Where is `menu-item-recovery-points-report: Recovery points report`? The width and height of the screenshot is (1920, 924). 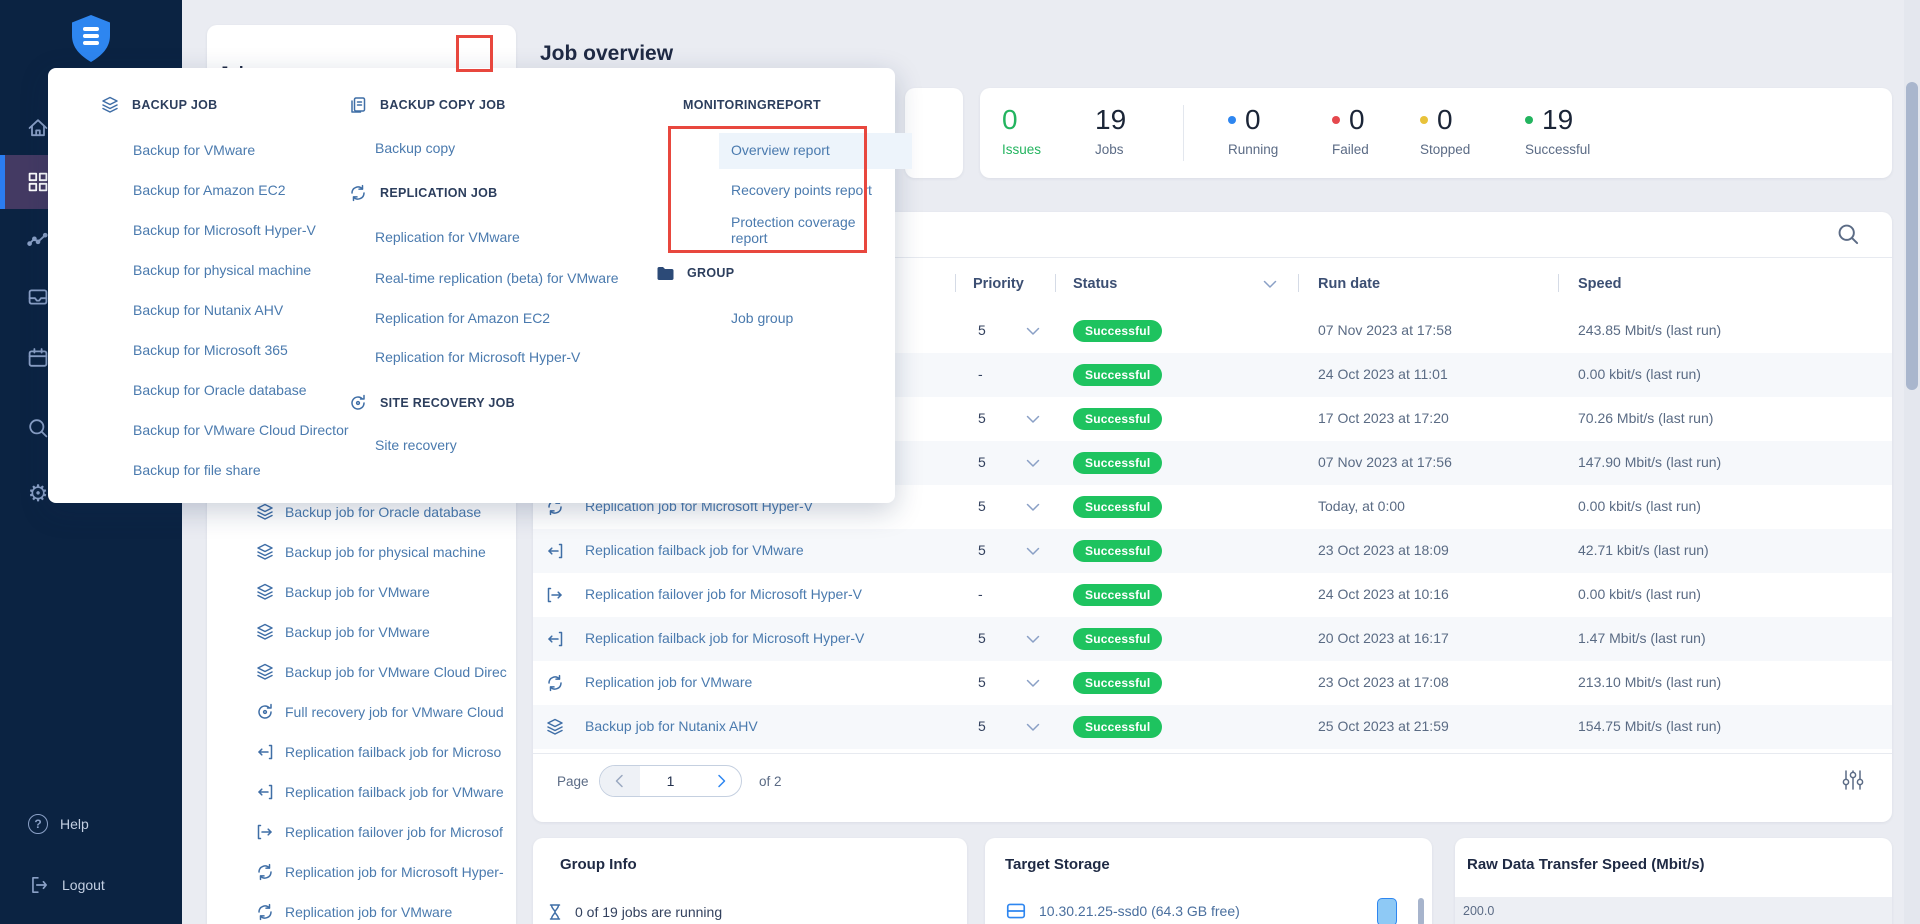
menu-item-recovery-points-report: Recovery points report is located at coordinates (801, 190).